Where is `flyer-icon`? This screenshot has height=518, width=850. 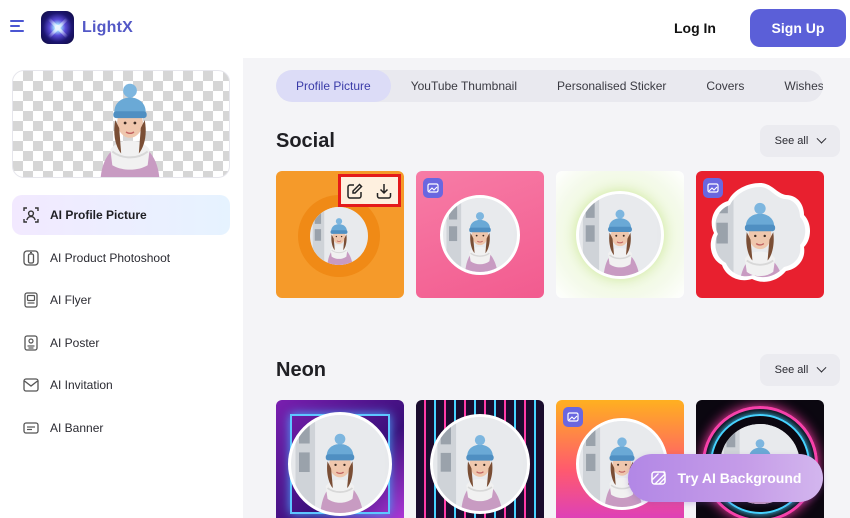
flyer-icon is located at coordinates (31, 300).